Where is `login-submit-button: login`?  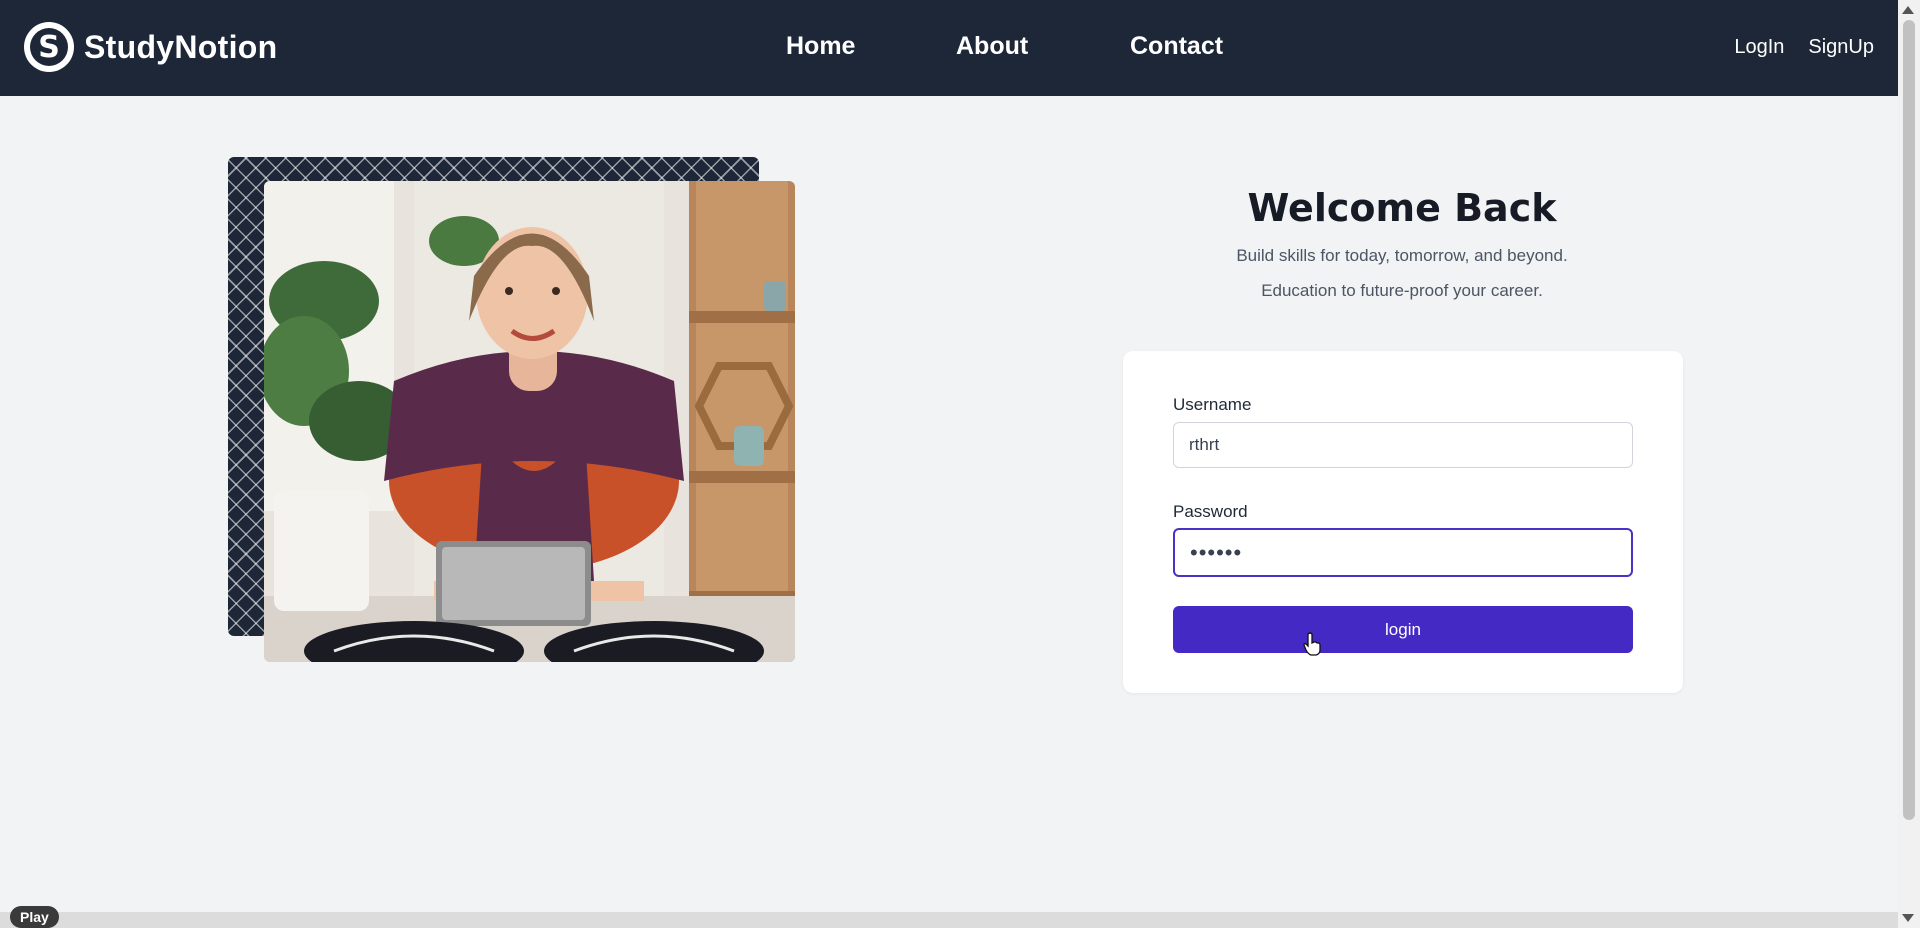 login-submit-button: login is located at coordinates (1403, 629).